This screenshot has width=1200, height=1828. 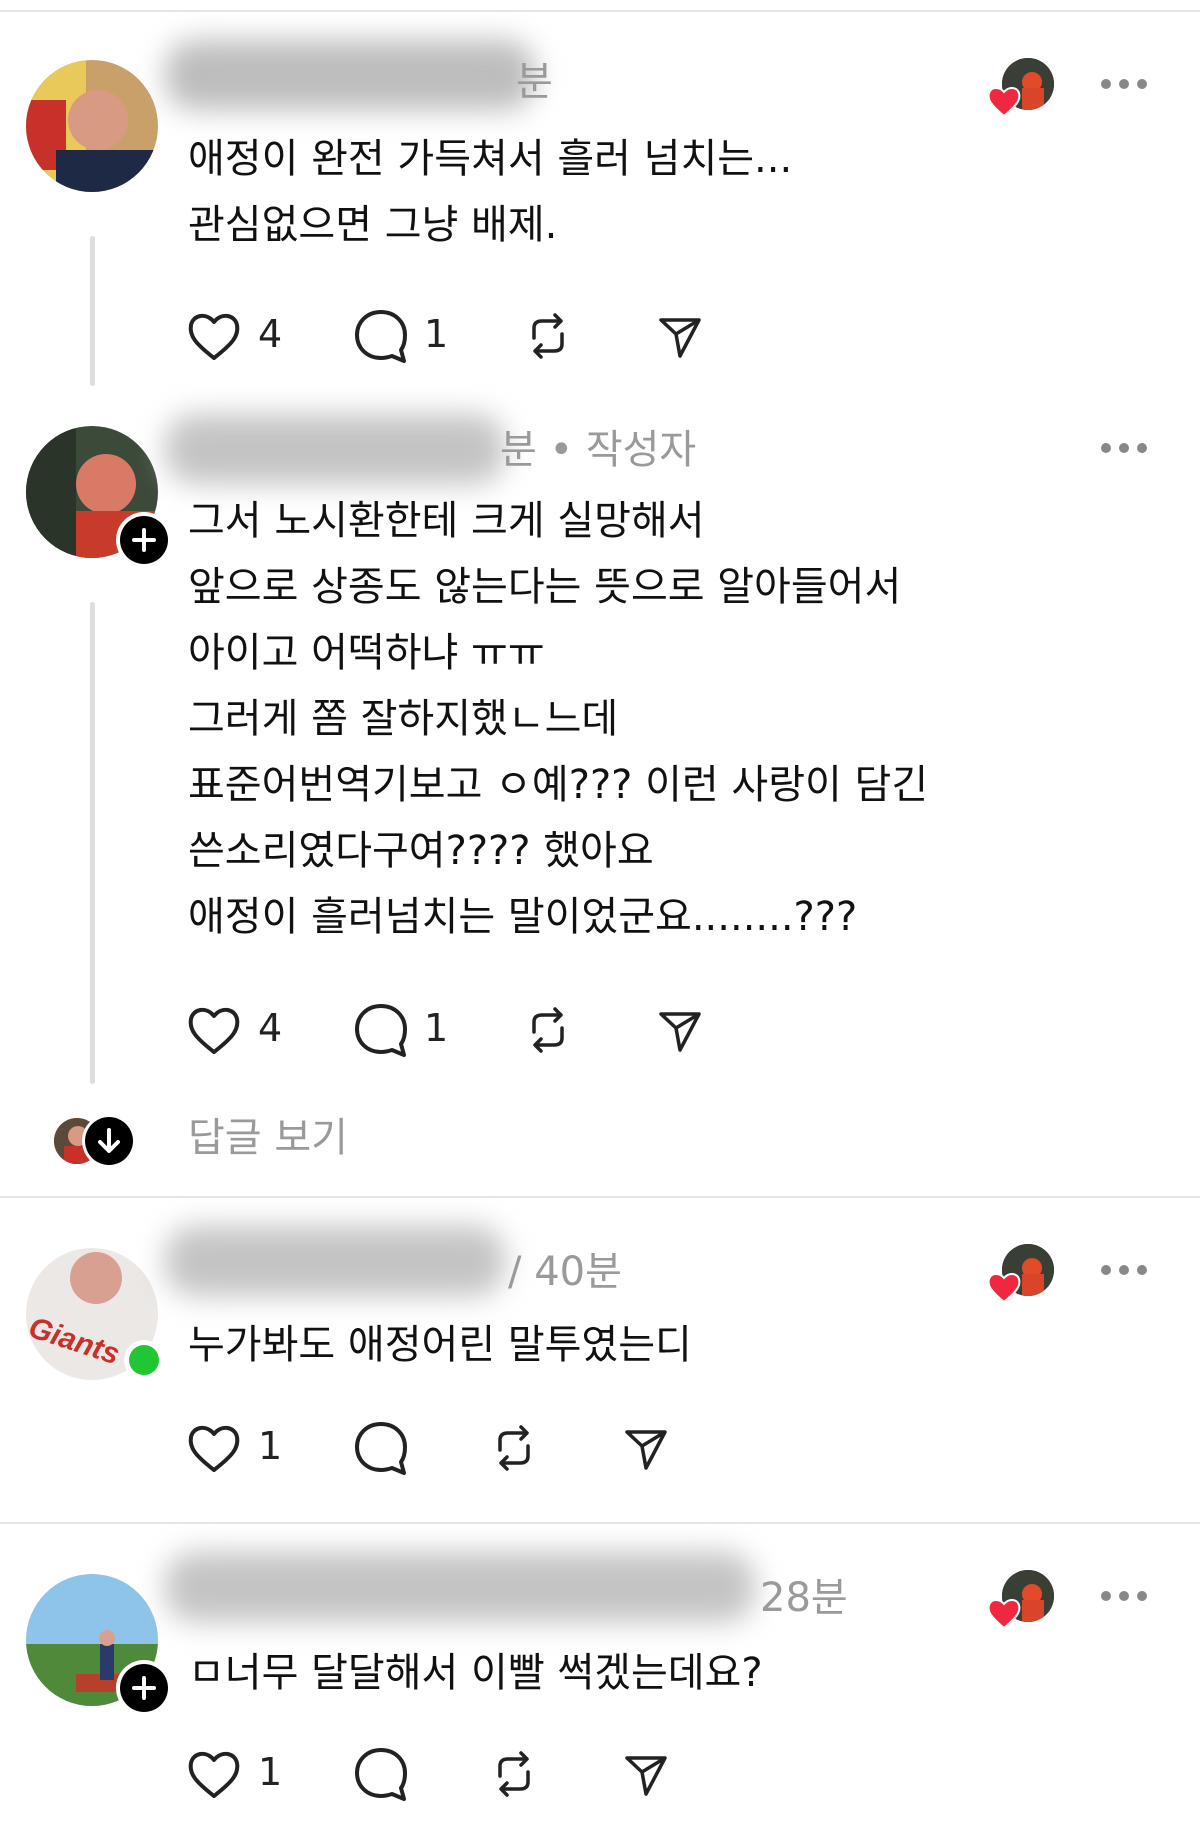 I want to click on post-line: 그서 노시환한테 크게 실망해서, so click(x=446, y=521).